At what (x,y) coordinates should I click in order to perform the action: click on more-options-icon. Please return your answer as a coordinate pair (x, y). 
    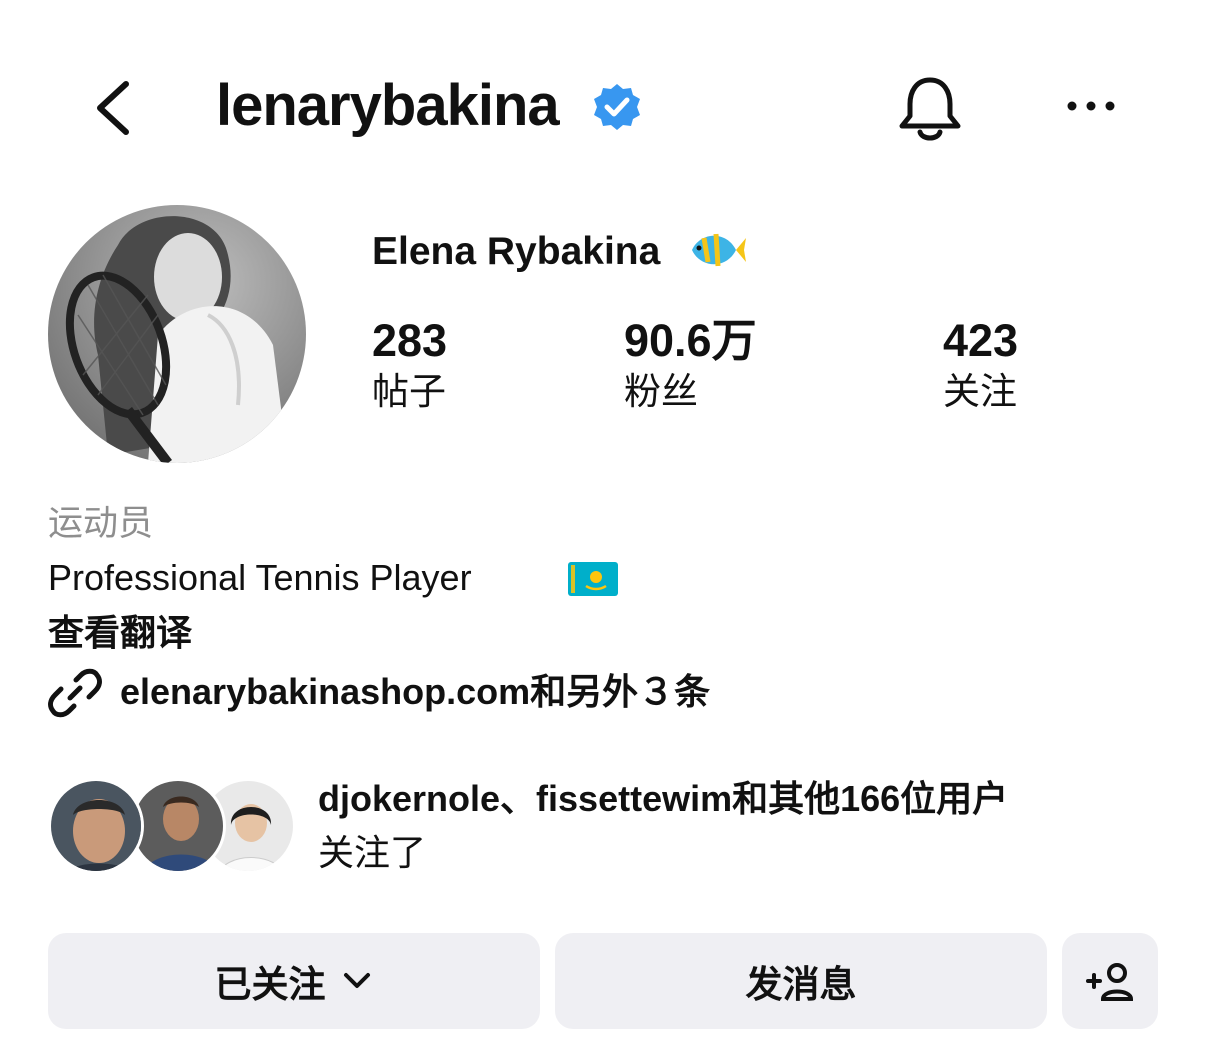
    Looking at the image, I should click on (1091, 106).